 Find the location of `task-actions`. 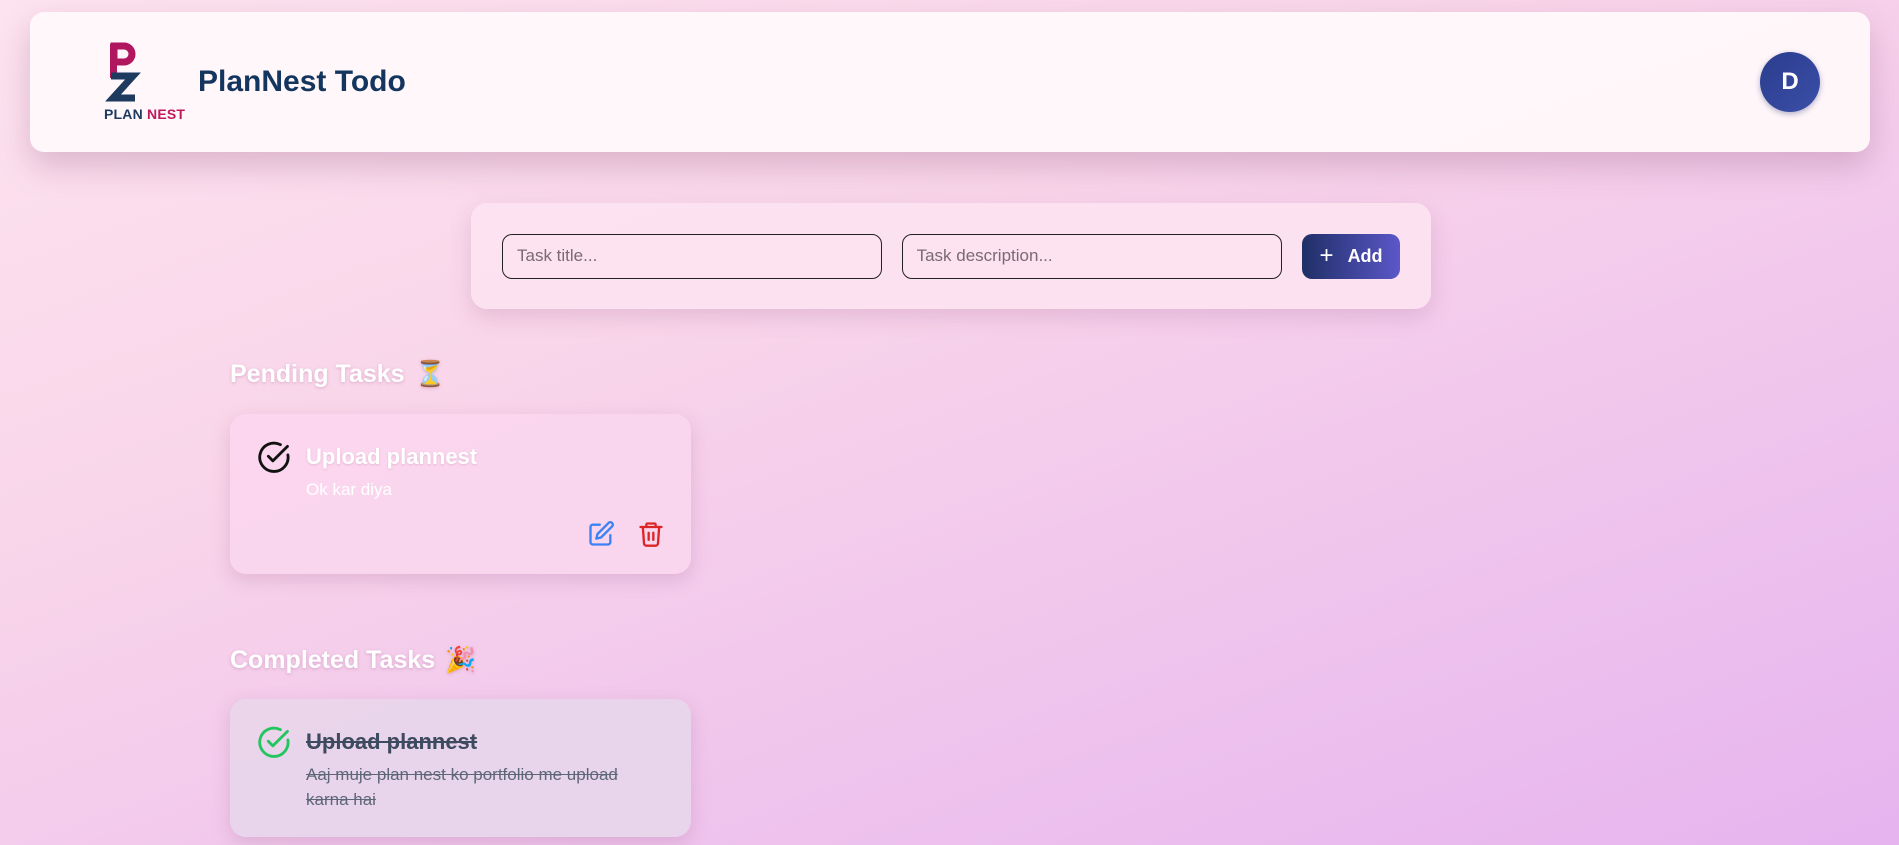

task-actions is located at coordinates (626, 534).